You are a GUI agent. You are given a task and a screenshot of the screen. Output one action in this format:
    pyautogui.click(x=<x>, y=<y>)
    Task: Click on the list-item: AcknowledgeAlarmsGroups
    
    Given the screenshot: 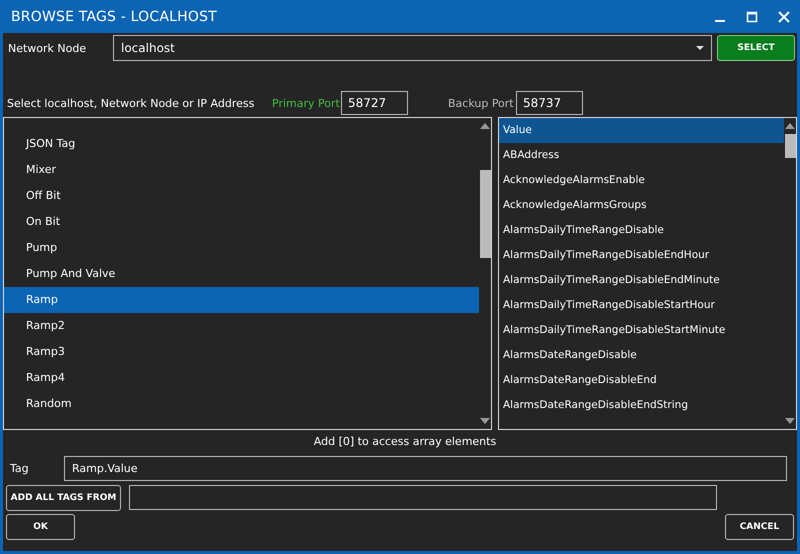 What is the action you would take?
    pyautogui.click(x=641, y=205)
    